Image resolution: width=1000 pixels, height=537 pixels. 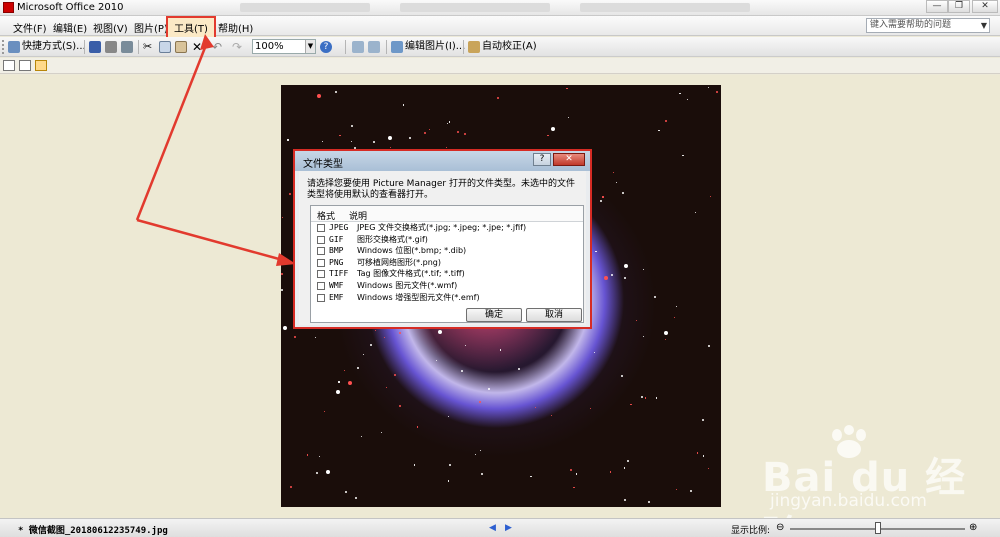 What do you see at coordinates (9, 65) in the screenshot?
I see `thumbnail-view-button` at bounding box center [9, 65].